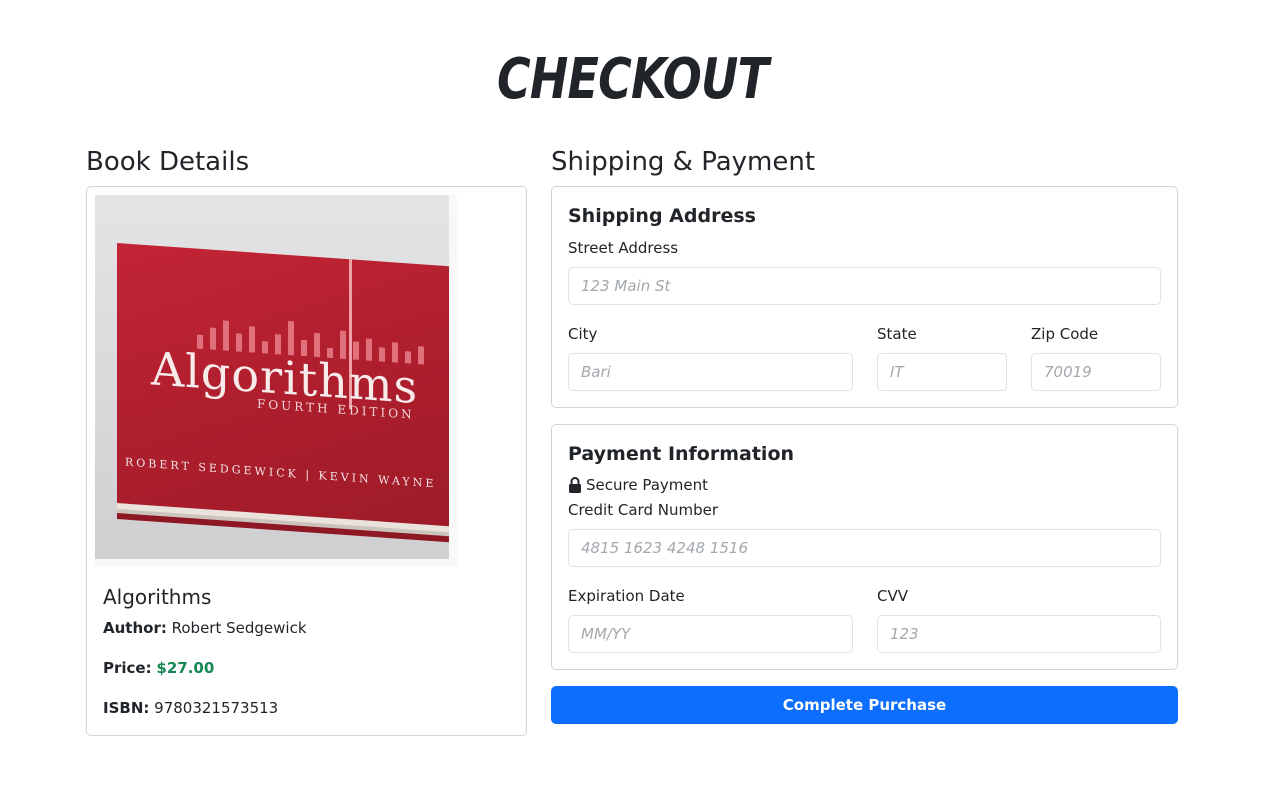 This screenshot has width=1265, height=792. I want to click on card-number-input, so click(864, 548).